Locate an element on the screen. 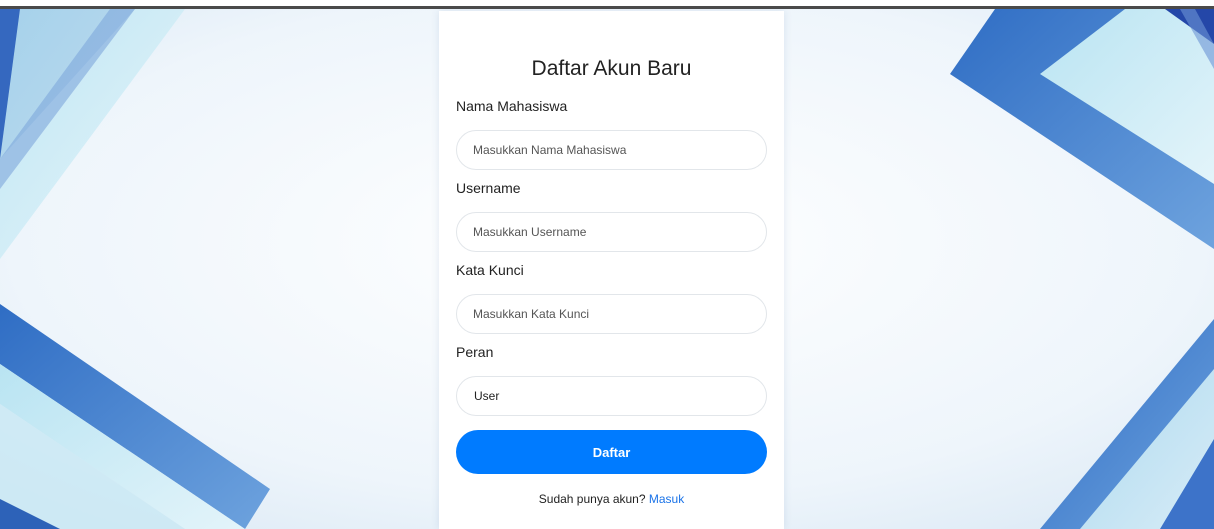 This screenshot has width=1214, height=529. window-top-edge is located at coordinates (607, 4).